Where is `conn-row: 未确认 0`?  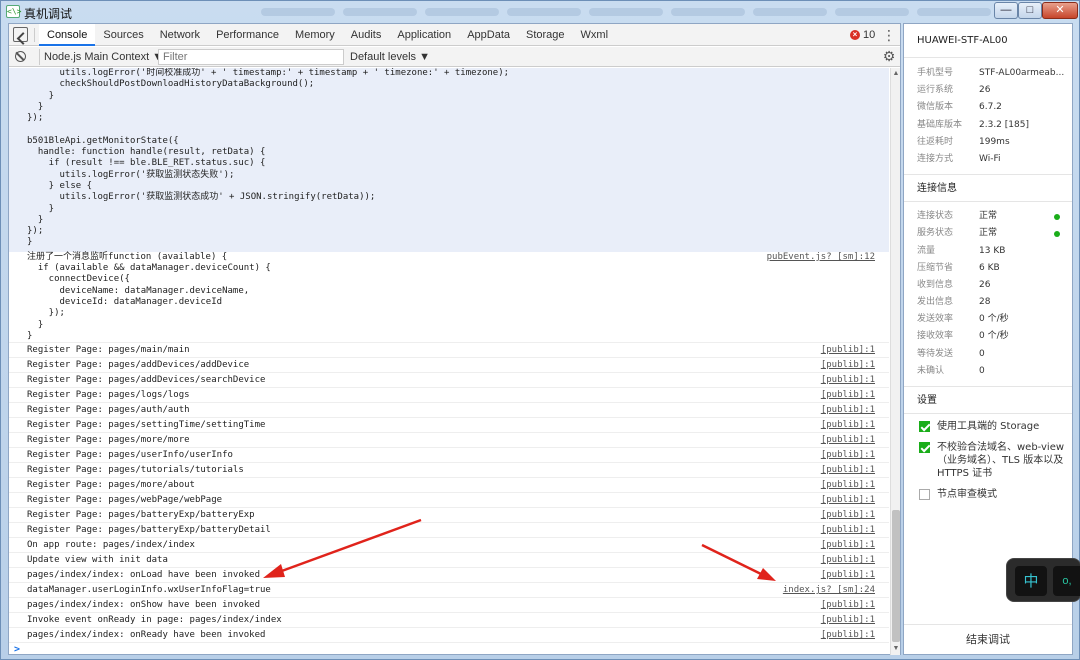 conn-row: 未确认 0 is located at coordinates (988, 371).